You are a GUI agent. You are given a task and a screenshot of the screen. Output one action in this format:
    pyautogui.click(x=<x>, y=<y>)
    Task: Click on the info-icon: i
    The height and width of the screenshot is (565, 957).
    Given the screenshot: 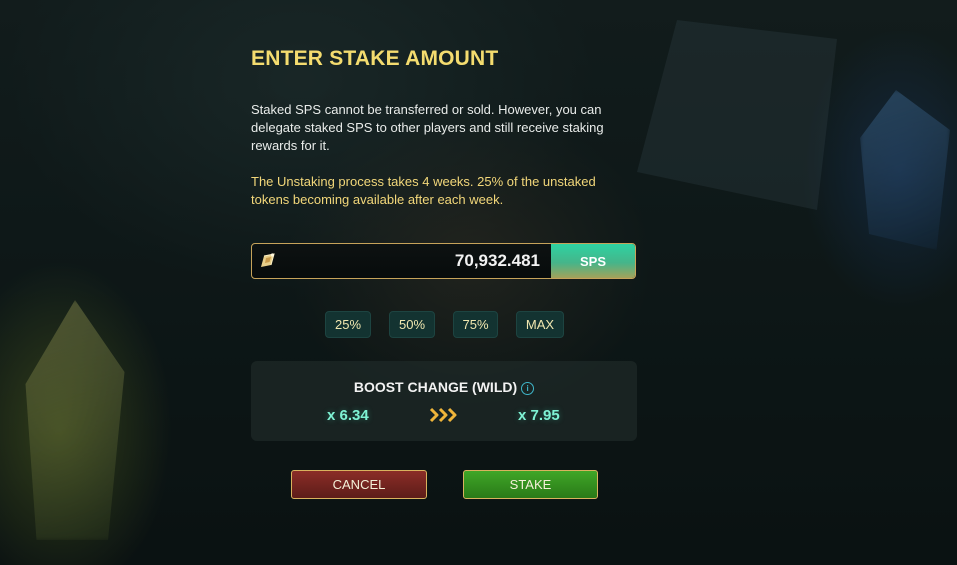 What is the action you would take?
    pyautogui.click(x=528, y=388)
    